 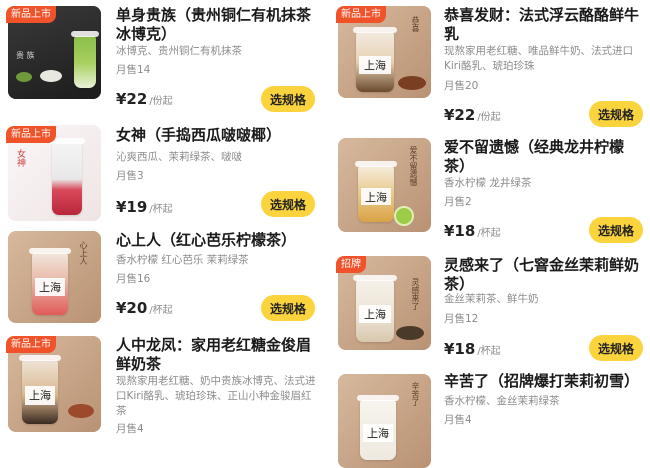 What do you see at coordinates (133, 279) in the screenshot?
I see `monthly-sales: 月售16` at bounding box center [133, 279].